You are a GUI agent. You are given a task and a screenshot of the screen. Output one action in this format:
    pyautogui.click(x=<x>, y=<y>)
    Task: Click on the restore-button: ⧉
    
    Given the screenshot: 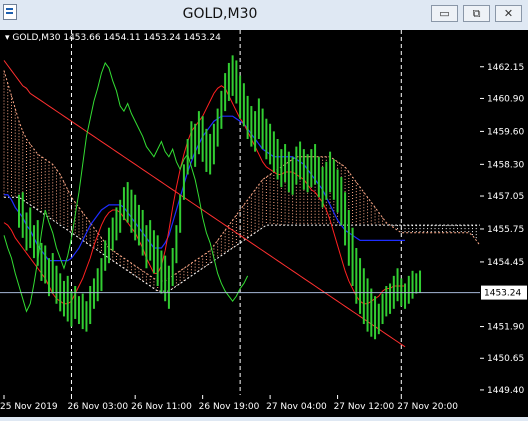 What is the action you would take?
    pyautogui.click(x=476, y=13)
    